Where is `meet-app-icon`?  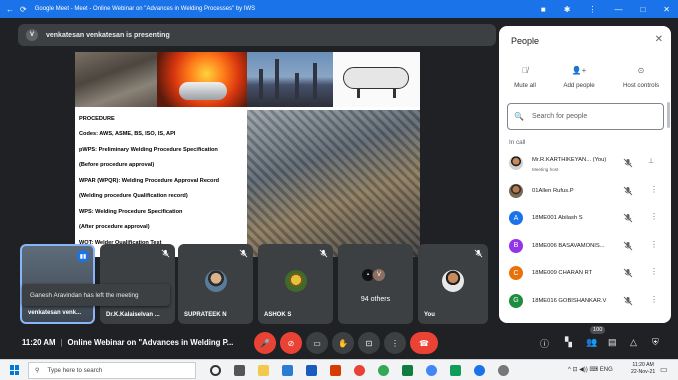
meet-app-icon is located at coordinates (383, 370).